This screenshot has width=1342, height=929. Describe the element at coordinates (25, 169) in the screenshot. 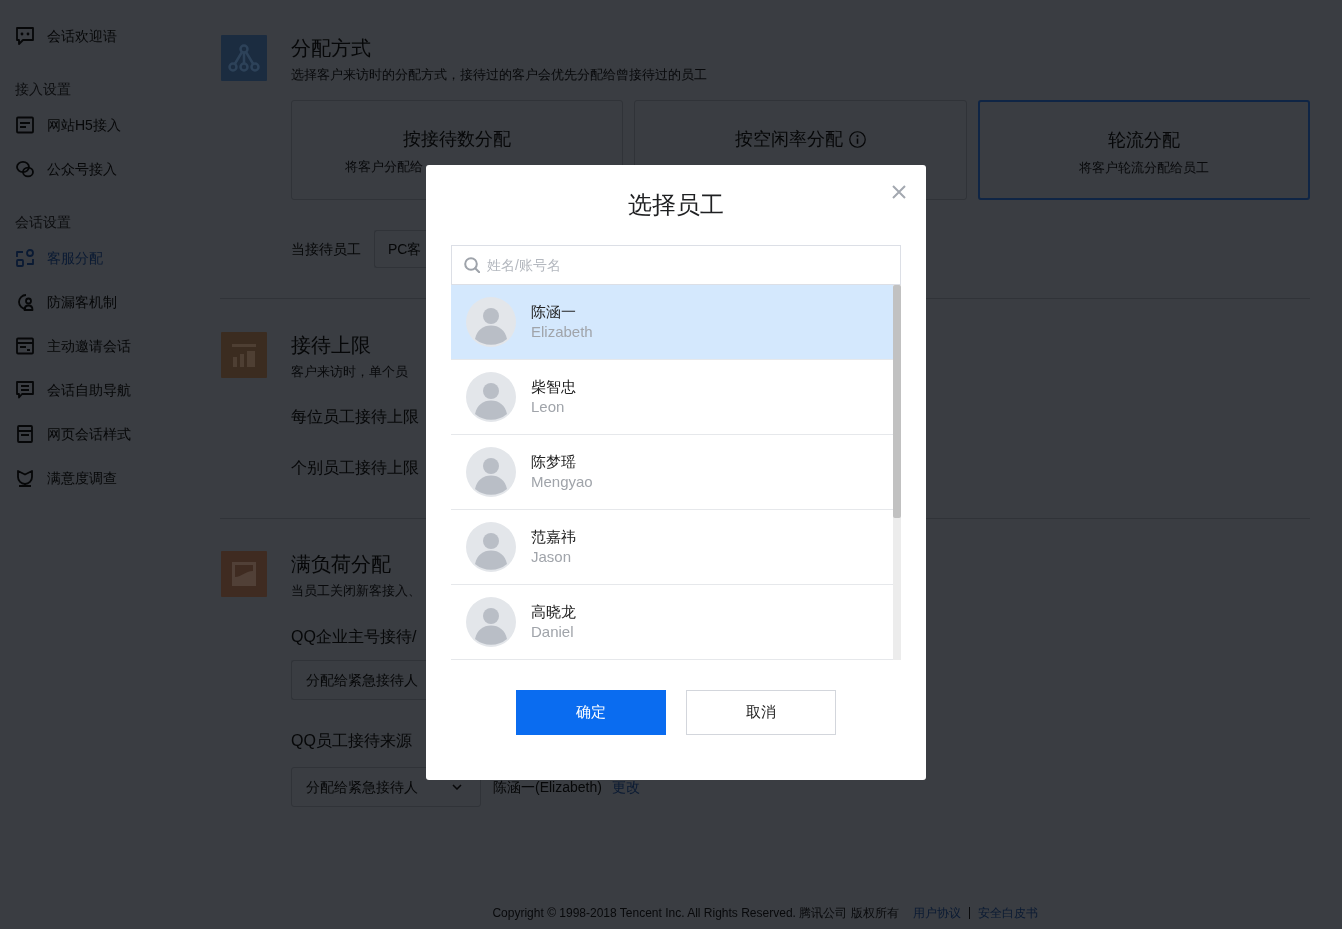

I see `chat-bubbles-icon` at that location.